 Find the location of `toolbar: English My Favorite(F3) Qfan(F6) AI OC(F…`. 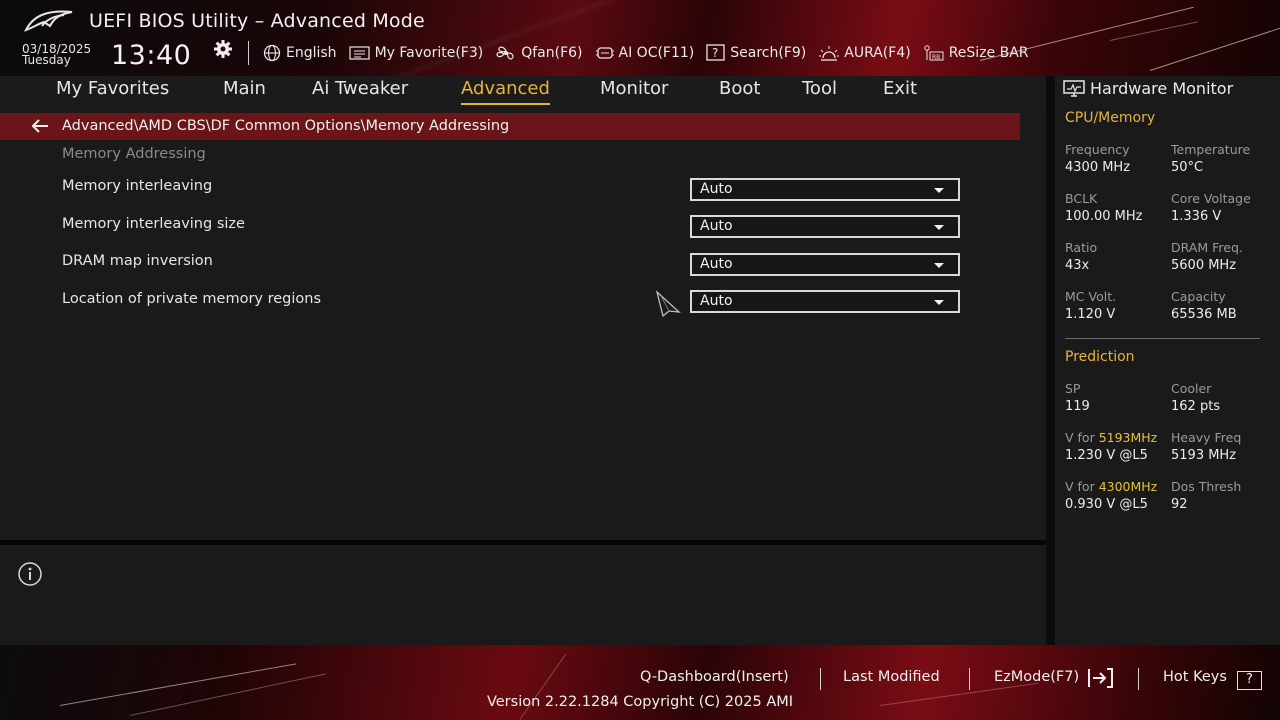

toolbar: English My Favorite(F3) Qfan(F6) AI OC(F… is located at coordinates (651, 53).